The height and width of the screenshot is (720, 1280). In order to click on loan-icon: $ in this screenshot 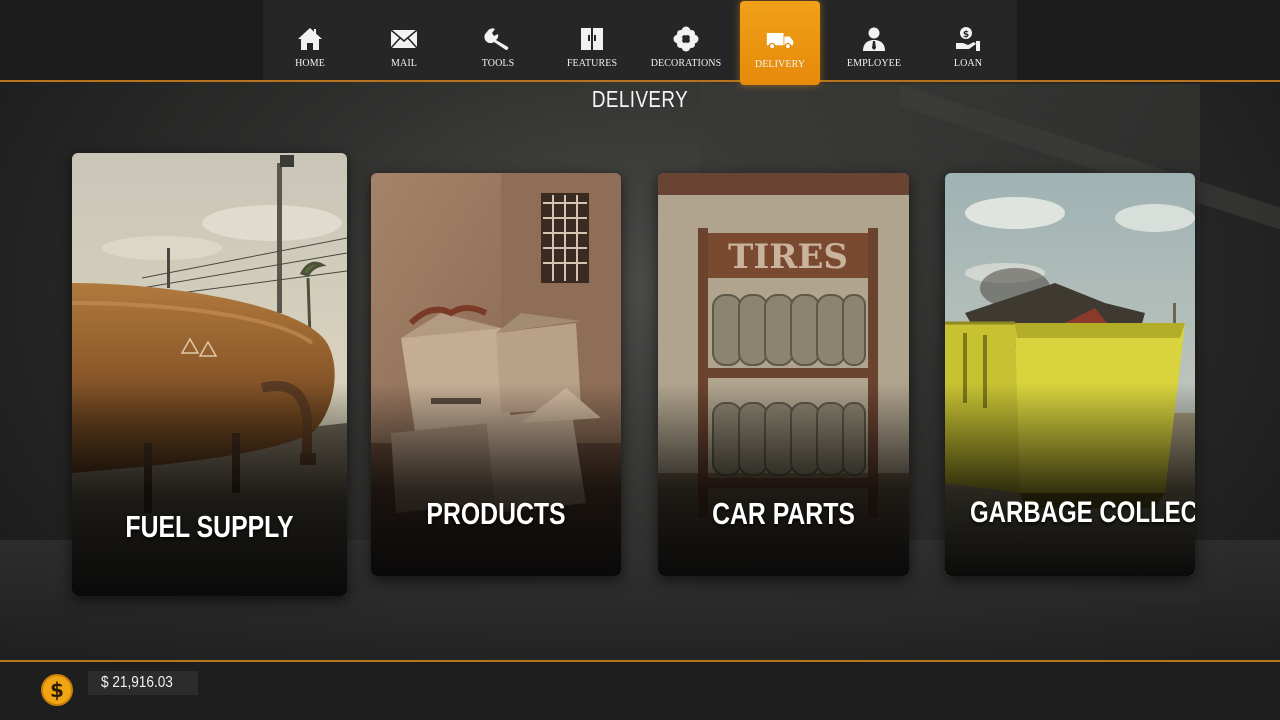, I will do `click(968, 39)`.